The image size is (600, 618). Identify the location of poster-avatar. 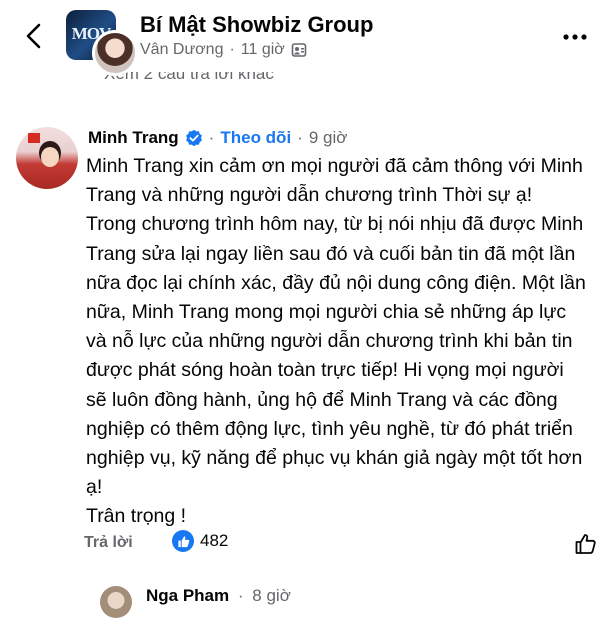
(115, 53).